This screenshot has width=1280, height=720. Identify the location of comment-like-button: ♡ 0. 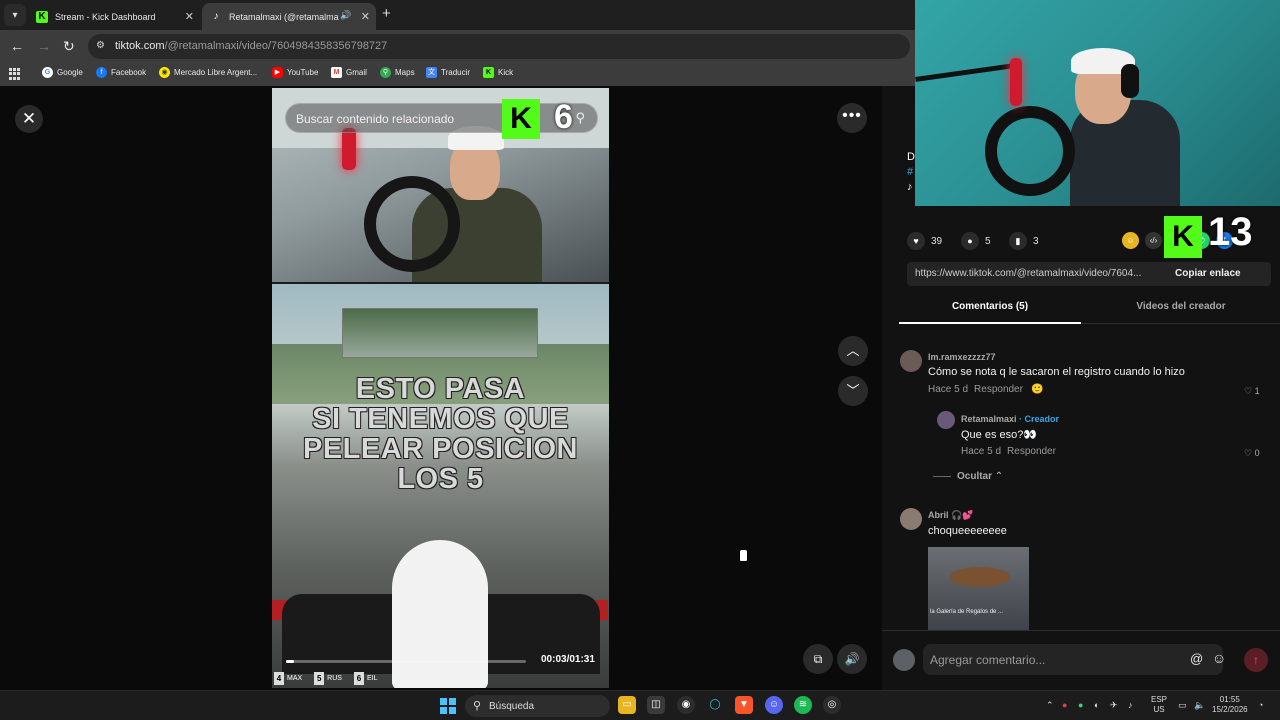
(1252, 453).